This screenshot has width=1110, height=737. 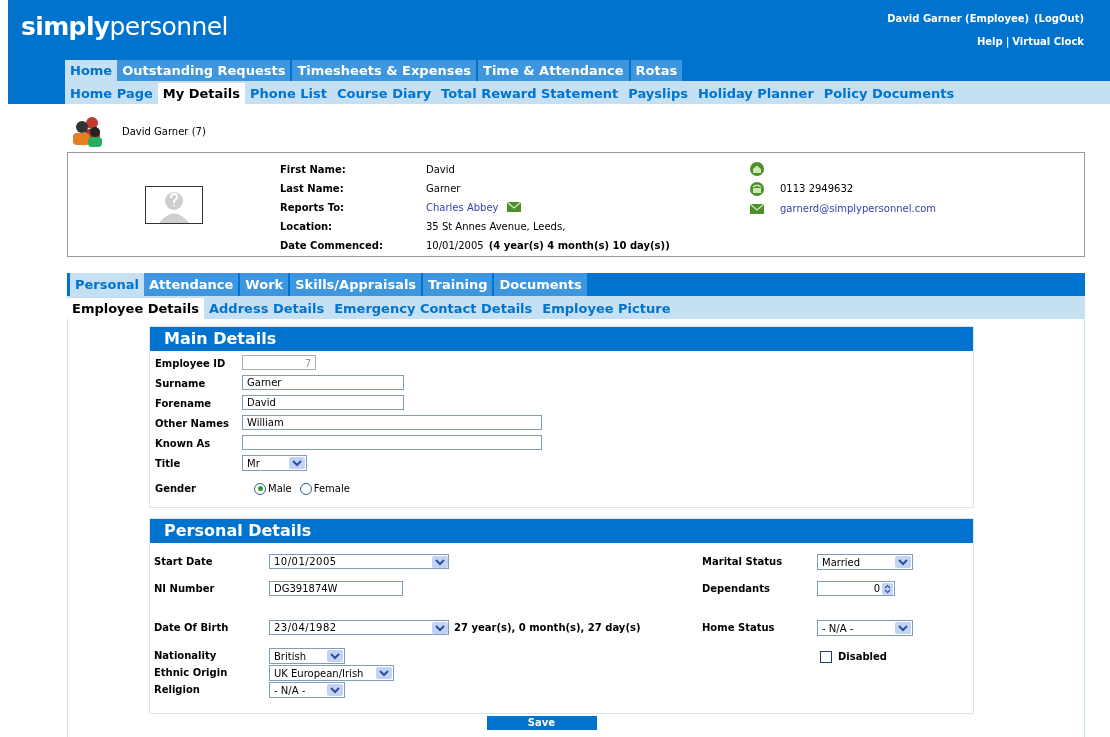 What do you see at coordinates (323, 402) in the screenshot?
I see `text-field: David` at bounding box center [323, 402].